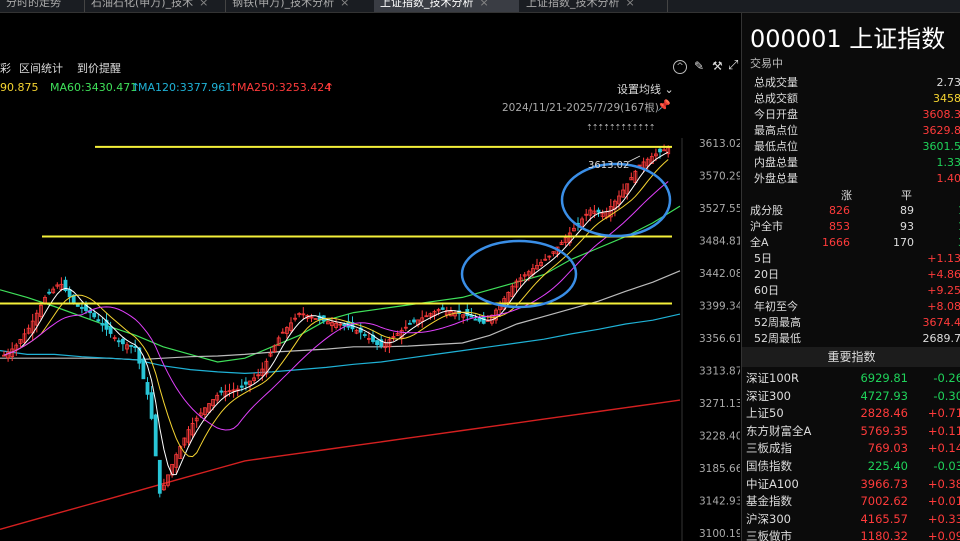 Image resolution: width=960 pixels, height=541 pixels. What do you see at coordinates (839, 210) in the screenshot?
I see `breadth-up: 826` at bounding box center [839, 210].